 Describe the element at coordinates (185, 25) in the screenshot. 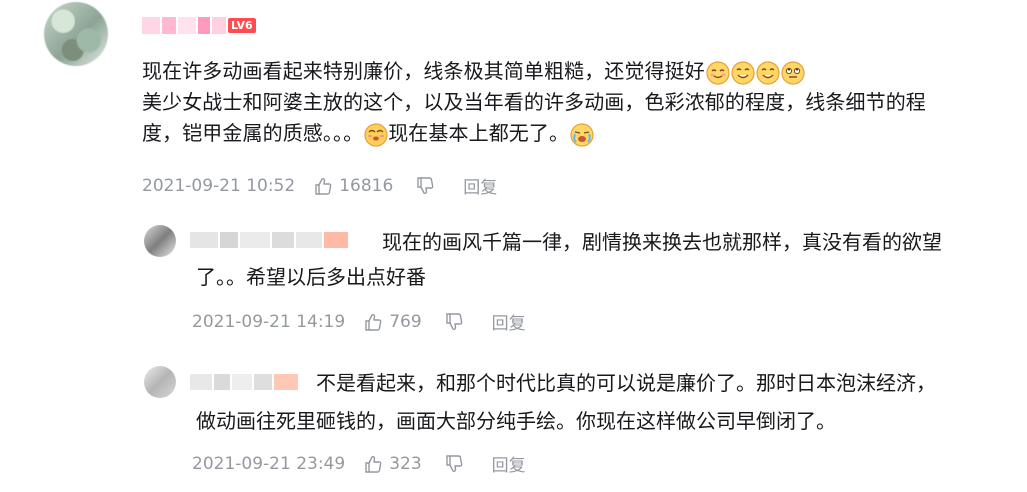

I see `username-blurred` at that location.